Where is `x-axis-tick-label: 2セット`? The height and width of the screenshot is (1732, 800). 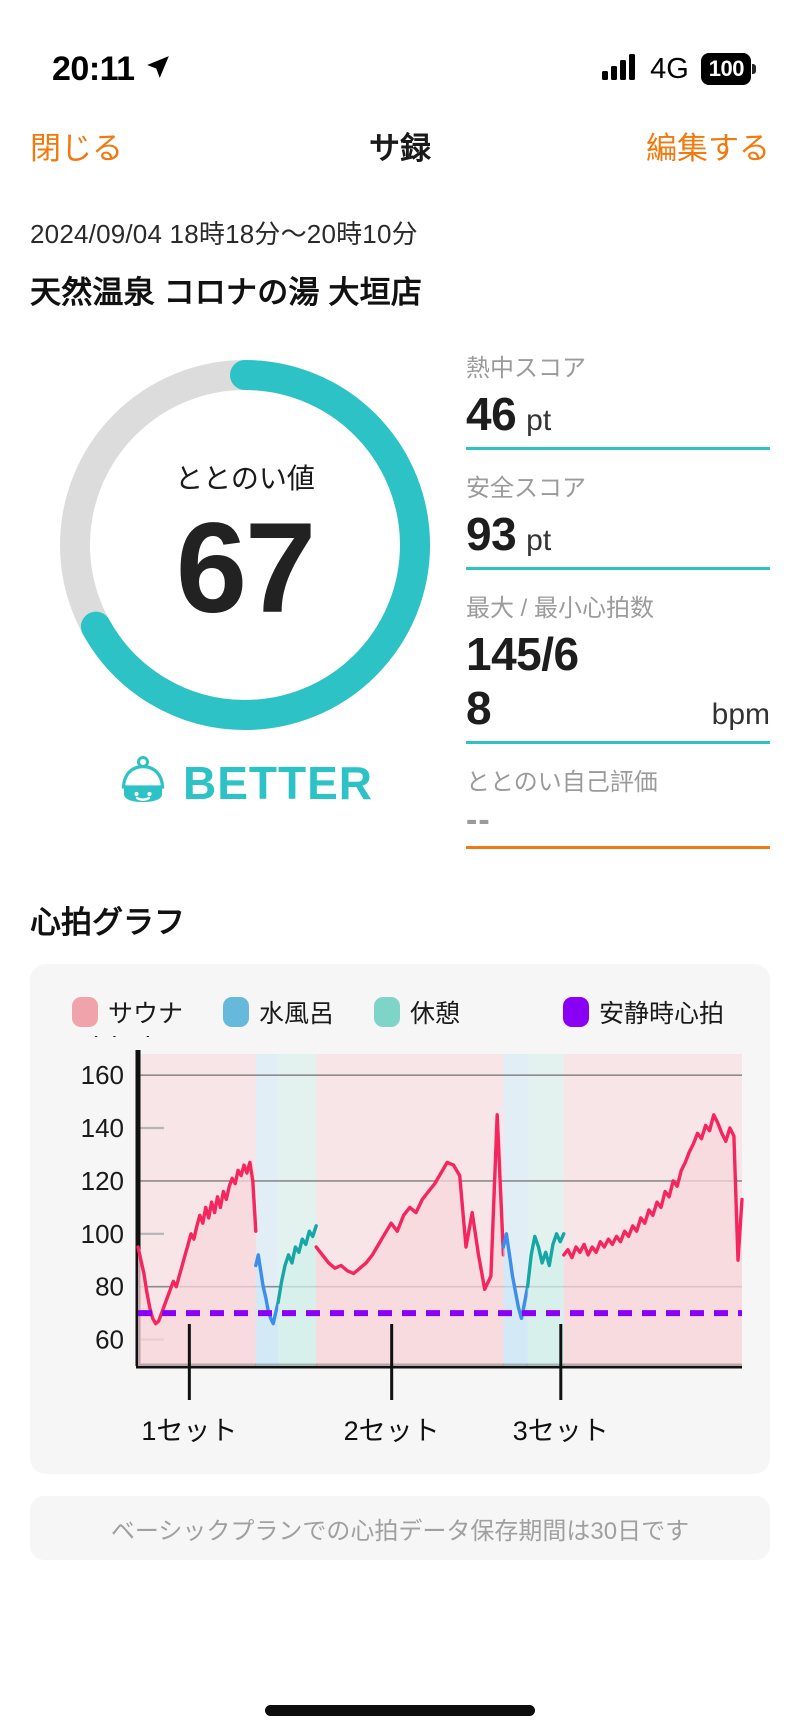 x-axis-tick-label: 2セット is located at coordinates (392, 1431).